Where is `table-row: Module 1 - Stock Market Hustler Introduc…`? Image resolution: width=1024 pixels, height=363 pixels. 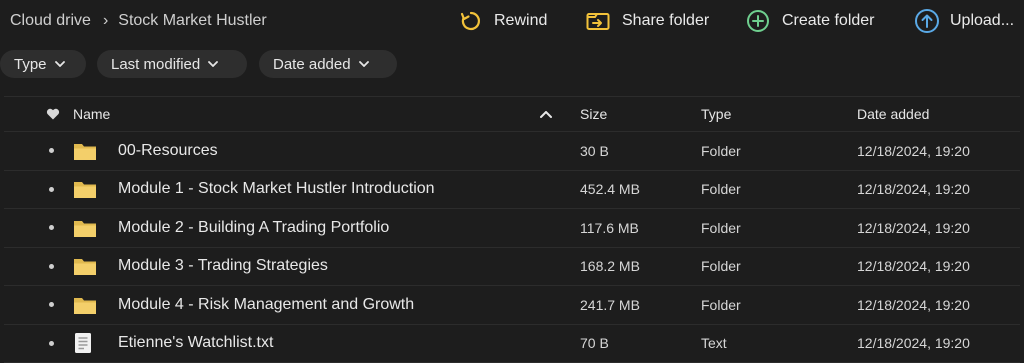
table-row: Module 1 - Stock Market Hustler Introduc… is located at coordinates (512, 190).